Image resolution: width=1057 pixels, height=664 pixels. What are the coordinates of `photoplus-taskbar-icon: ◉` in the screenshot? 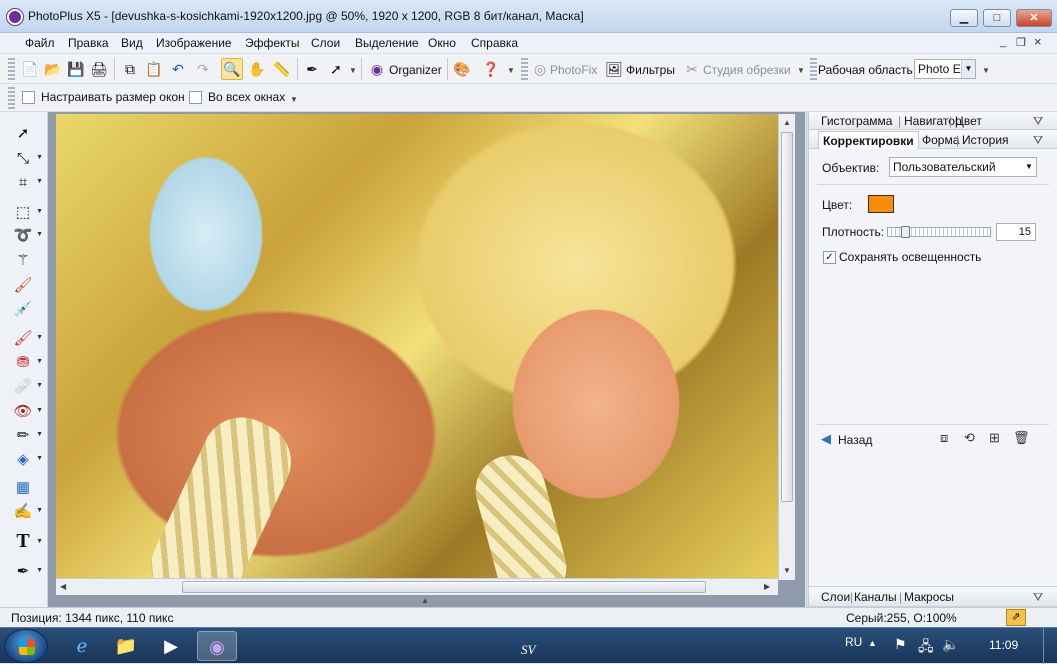 It's located at (217, 646).